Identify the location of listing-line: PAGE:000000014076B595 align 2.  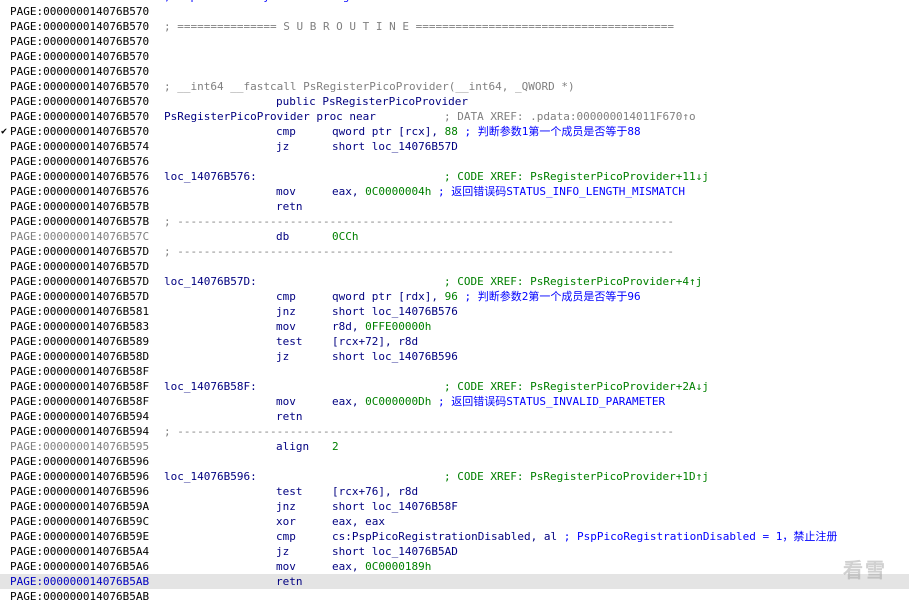
(454, 446).